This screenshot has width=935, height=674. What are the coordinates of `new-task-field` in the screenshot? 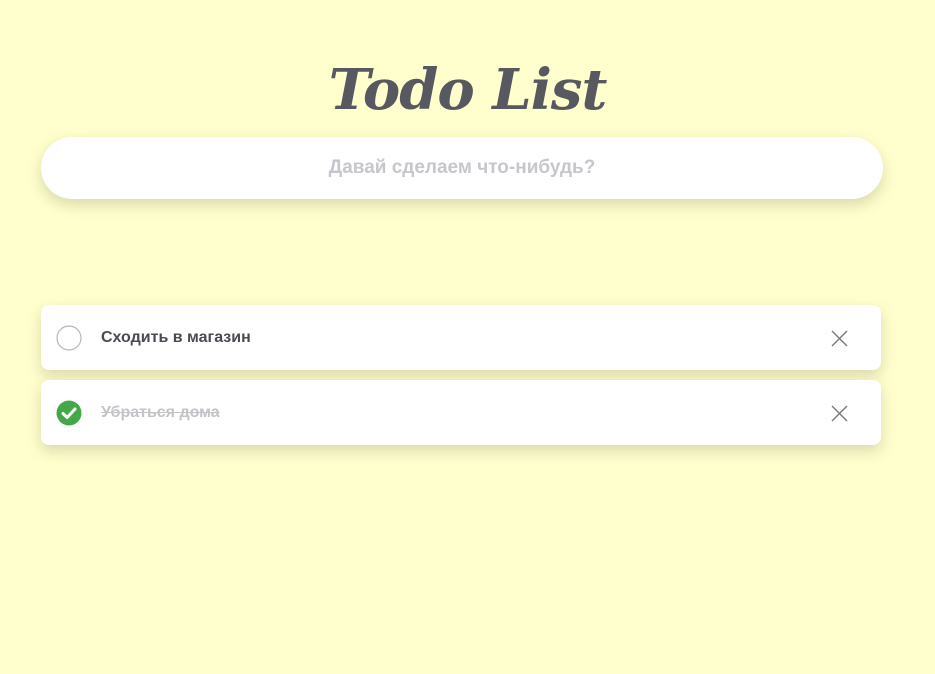 It's located at (462, 168).